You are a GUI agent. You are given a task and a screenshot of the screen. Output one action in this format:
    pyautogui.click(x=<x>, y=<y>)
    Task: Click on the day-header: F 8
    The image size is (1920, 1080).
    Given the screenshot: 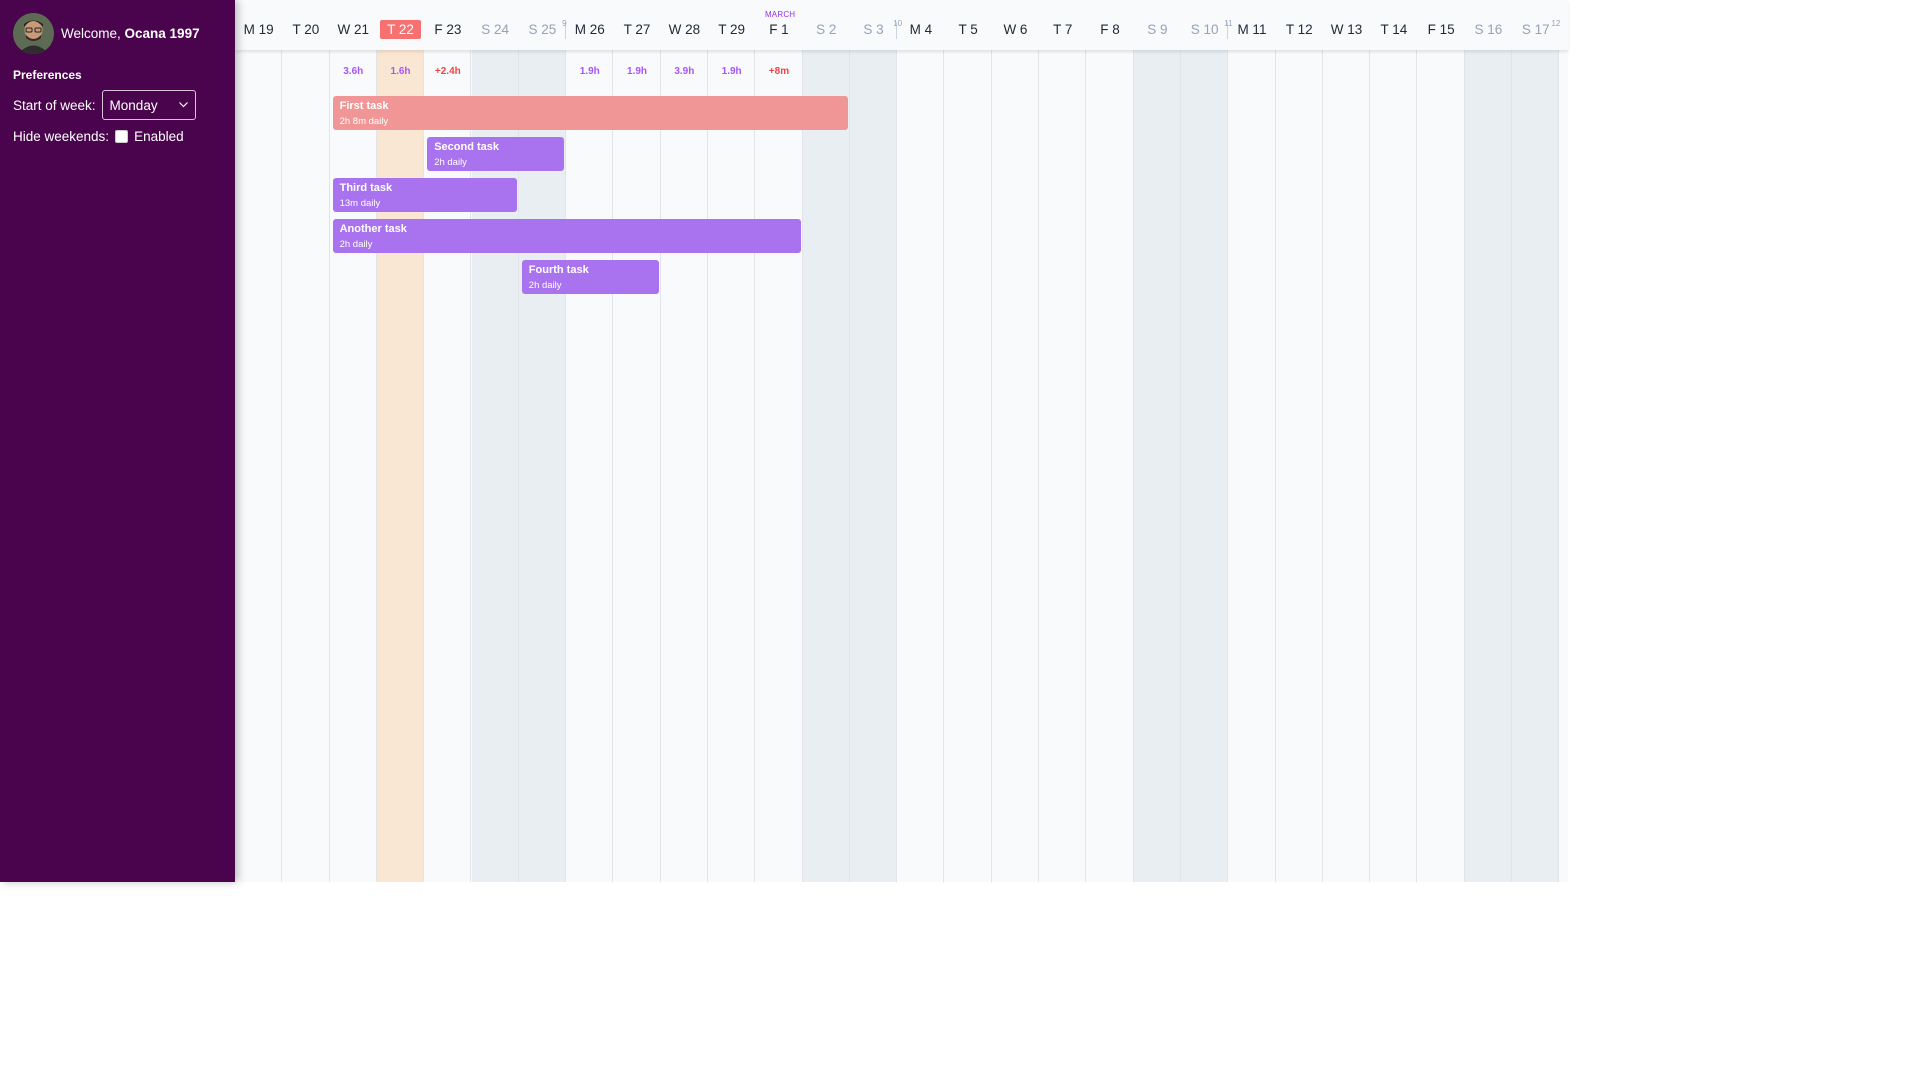 What is the action you would take?
    pyautogui.click(x=1109, y=29)
    